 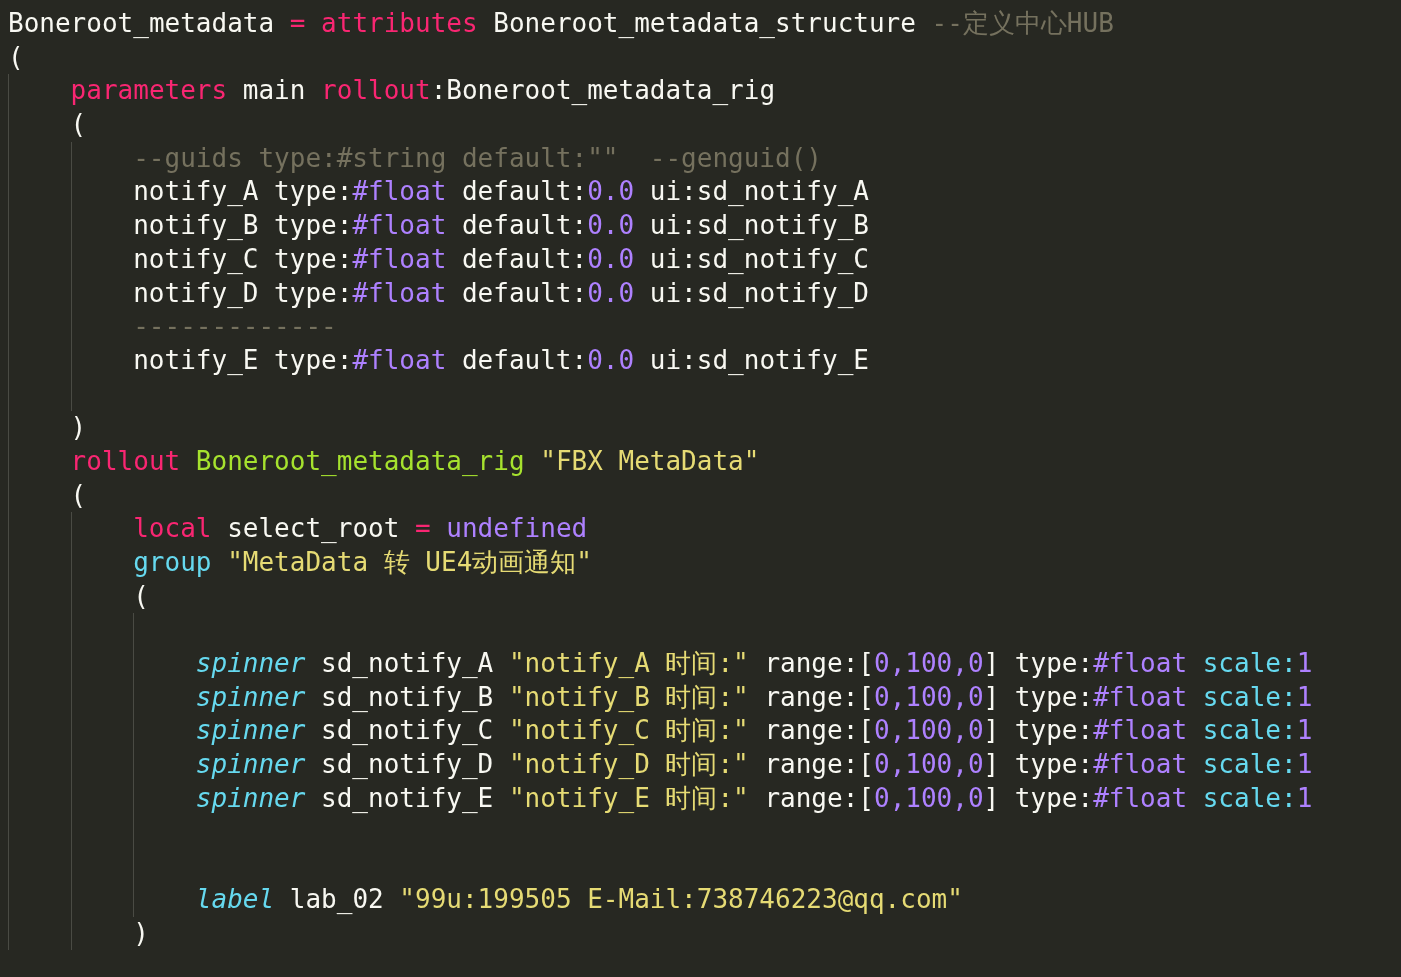 I want to click on code-line: Boneroot_metadata = attributes Boneroot_metadata_structure --定义中心HUB, so click(x=561, y=23).